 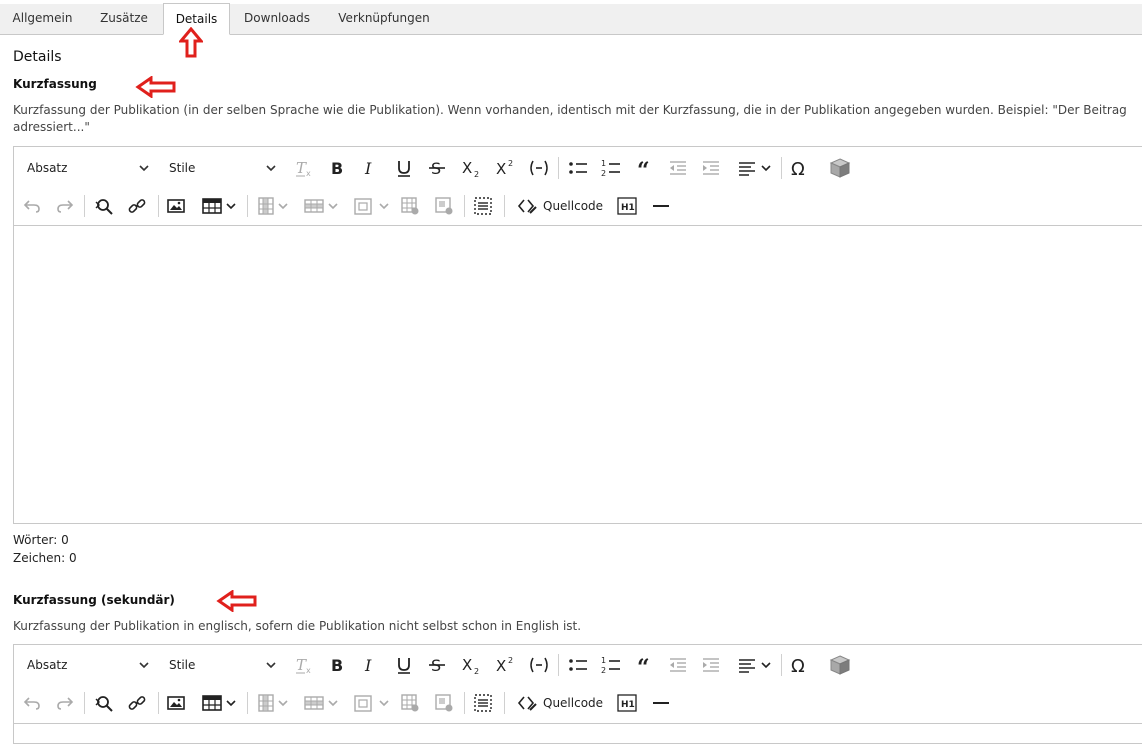 I want to click on styles-value: Stile, so click(x=182, y=168).